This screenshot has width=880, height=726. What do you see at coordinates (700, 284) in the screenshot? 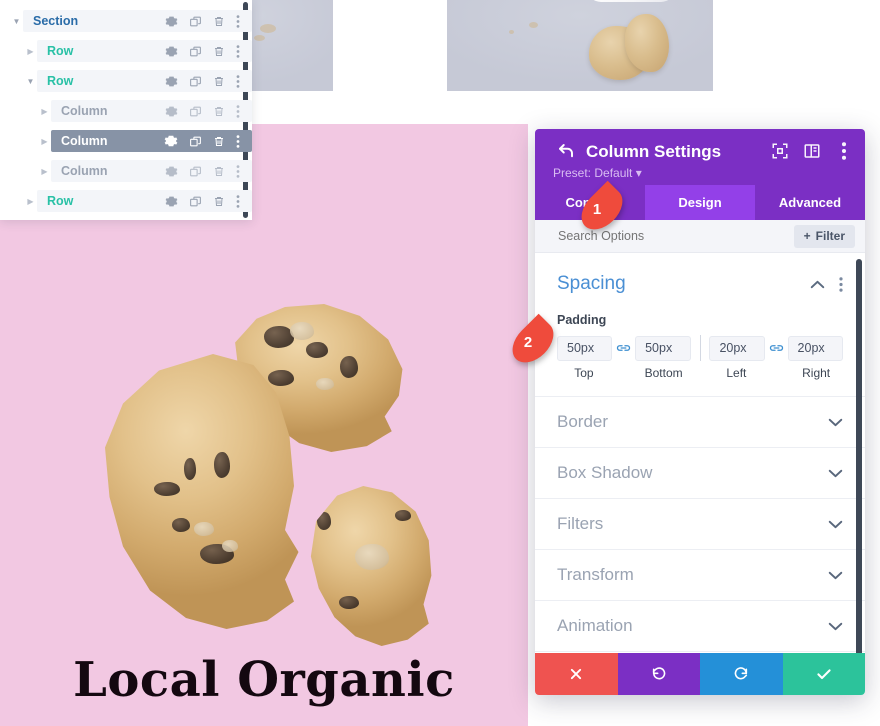
I see `spacing-header: Spacing` at bounding box center [700, 284].